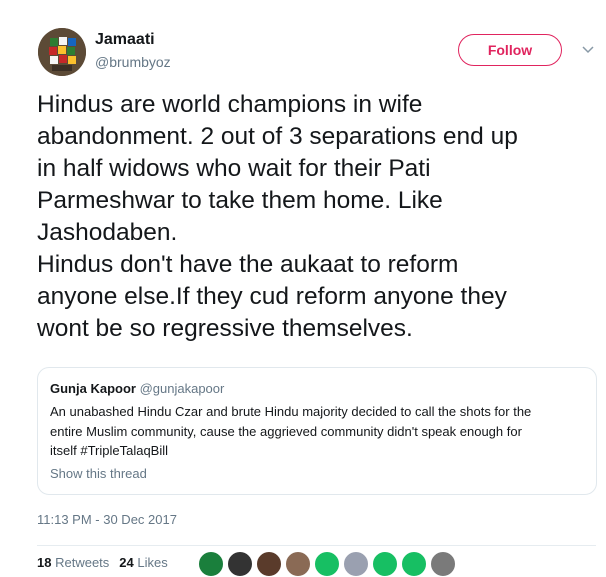 The width and height of the screenshot is (606, 577). Describe the element at coordinates (109, 450) in the screenshot. I see `quoted-line: itself #TripleTalaqBill` at that location.